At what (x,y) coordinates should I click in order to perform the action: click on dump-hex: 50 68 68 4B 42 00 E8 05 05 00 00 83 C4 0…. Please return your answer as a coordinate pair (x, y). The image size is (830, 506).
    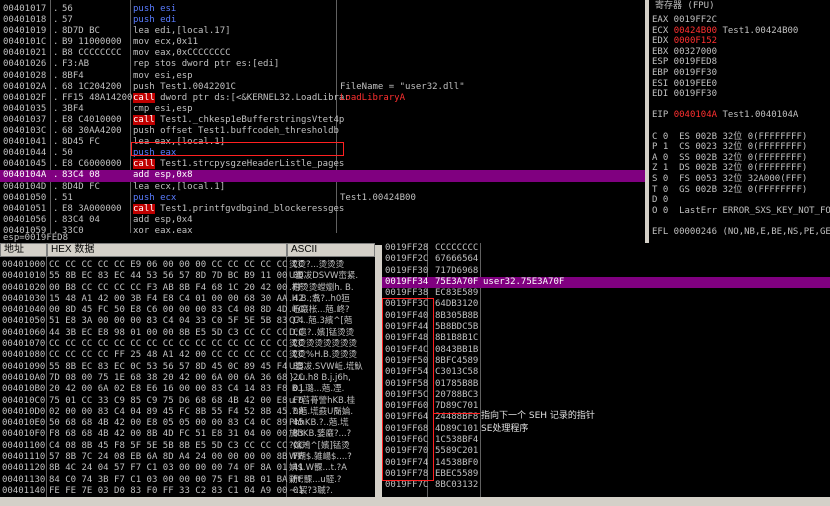
    Looking at the image, I should click on (176, 423).